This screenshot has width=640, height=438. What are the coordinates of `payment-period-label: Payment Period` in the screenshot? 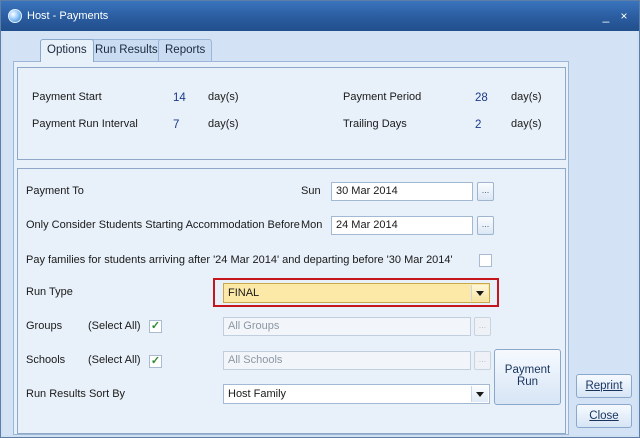 It's located at (382, 97).